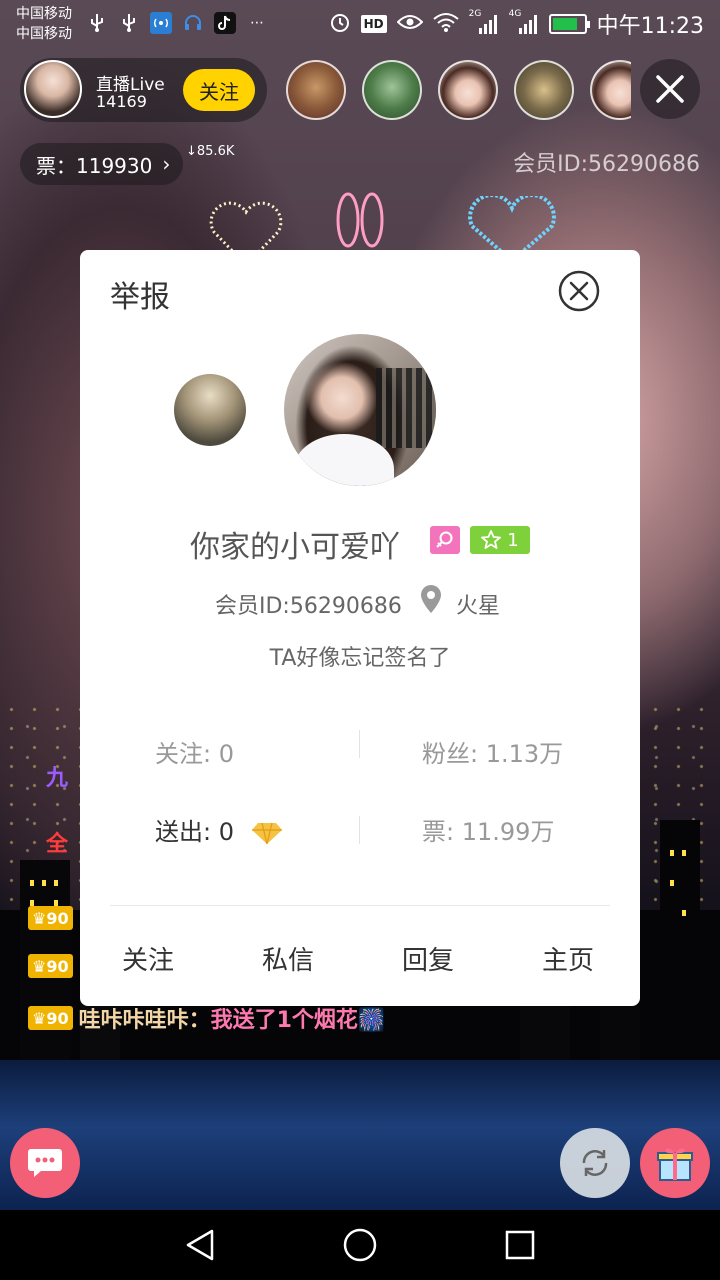  What do you see at coordinates (57, 844) in the screenshot?
I see `chat-message: 全` at bounding box center [57, 844].